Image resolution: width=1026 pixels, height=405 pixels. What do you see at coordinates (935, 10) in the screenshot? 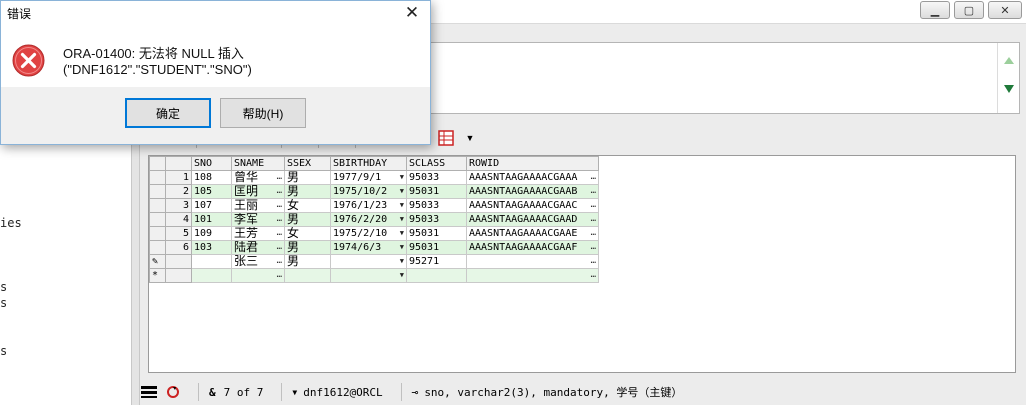
I see `minimize-button: ▁` at bounding box center [935, 10].